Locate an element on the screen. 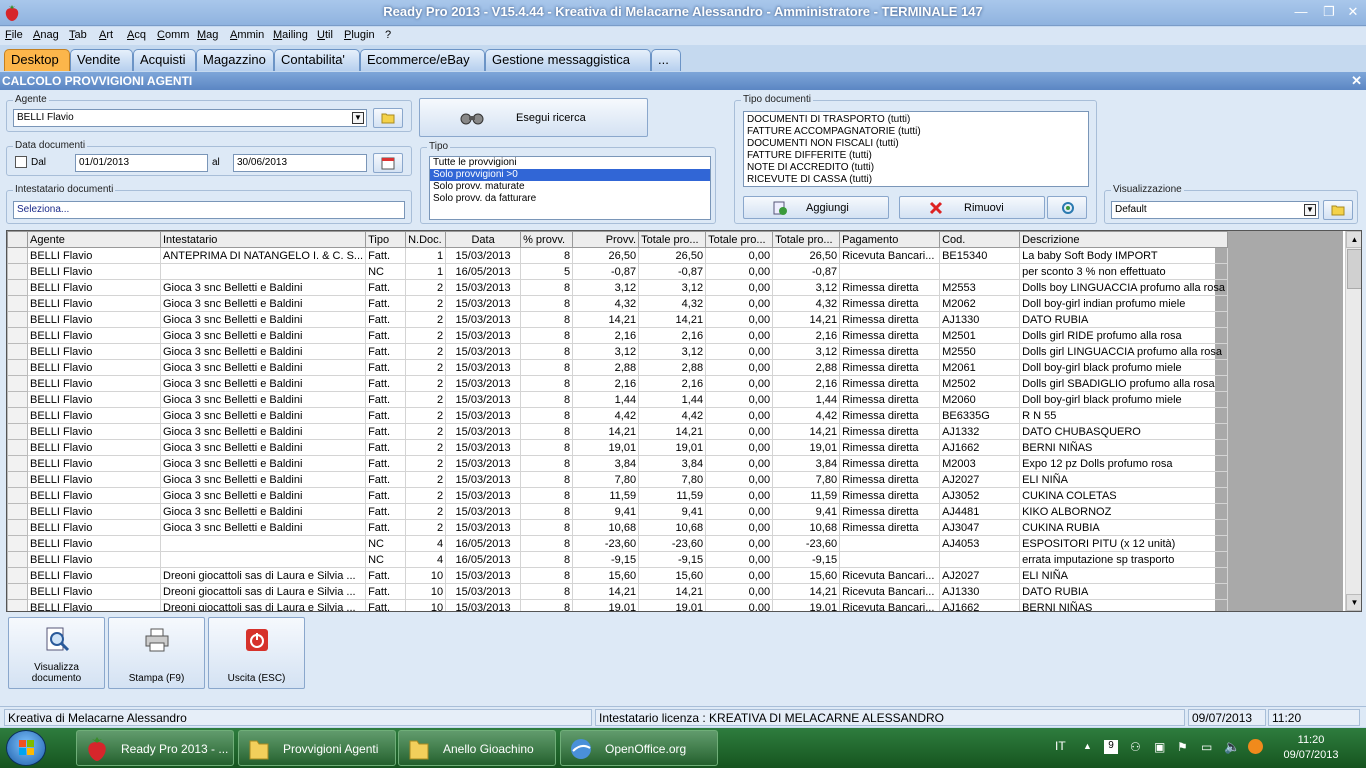 The width and height of the screenshot is (1366, 768). agente-browse-button is located at coordinates (388, 118).